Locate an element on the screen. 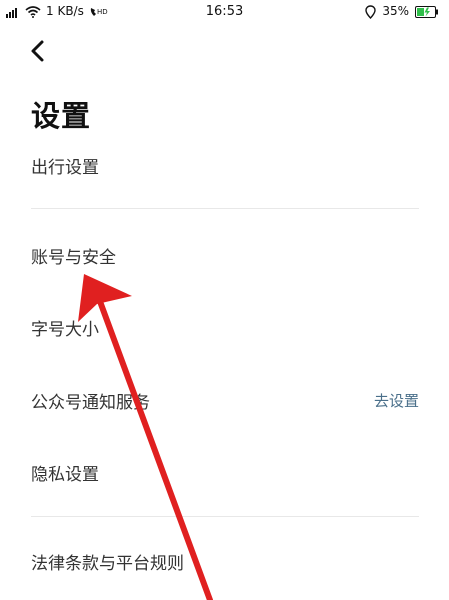 The height and width of the screenshot is (600, 449). setting-legal: 法律条款与平台规则 is located at coordinates (225, 561).